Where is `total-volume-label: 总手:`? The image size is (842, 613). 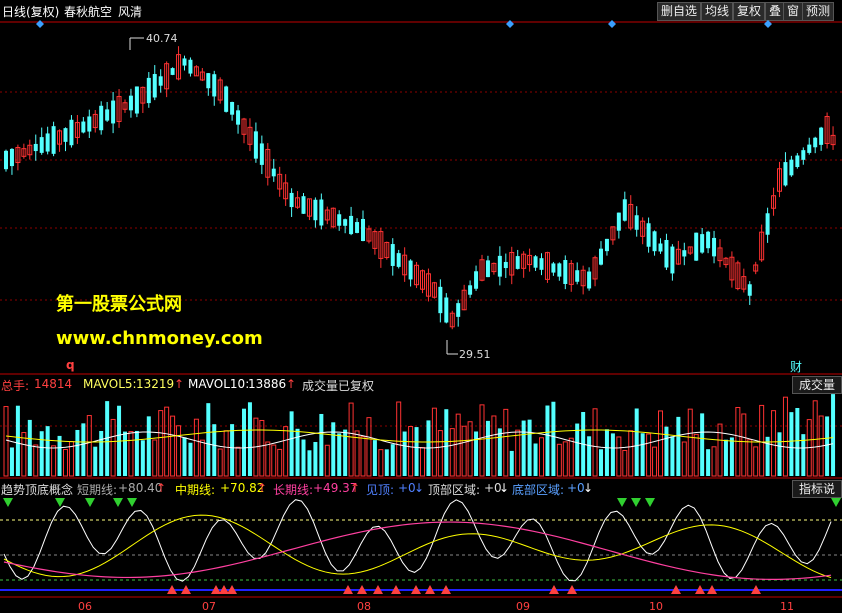
total-volume-label: 总手: is located at coordinates (15, 386).